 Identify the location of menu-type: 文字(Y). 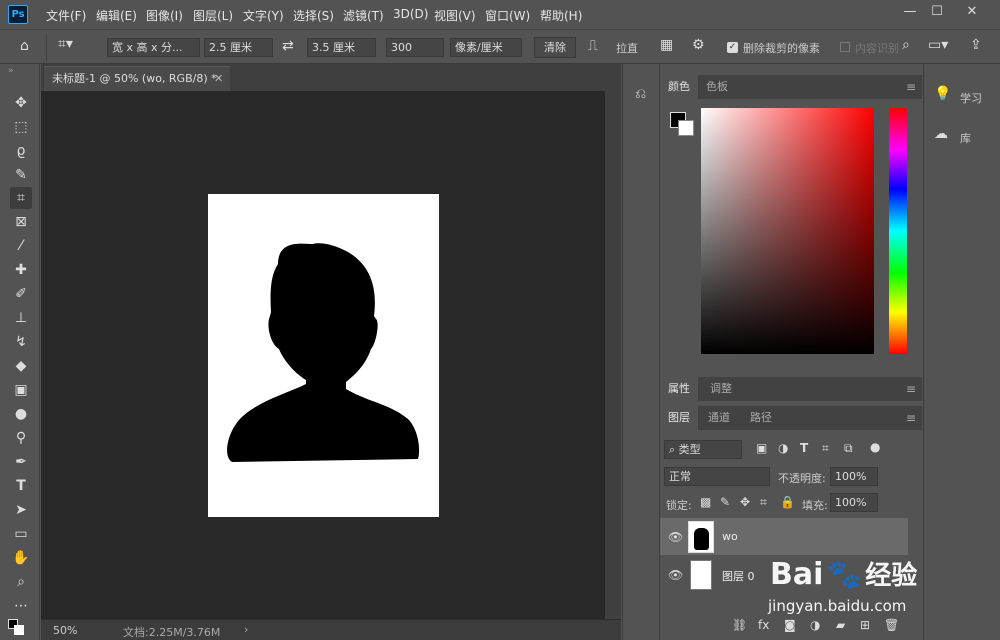
(263, 15).